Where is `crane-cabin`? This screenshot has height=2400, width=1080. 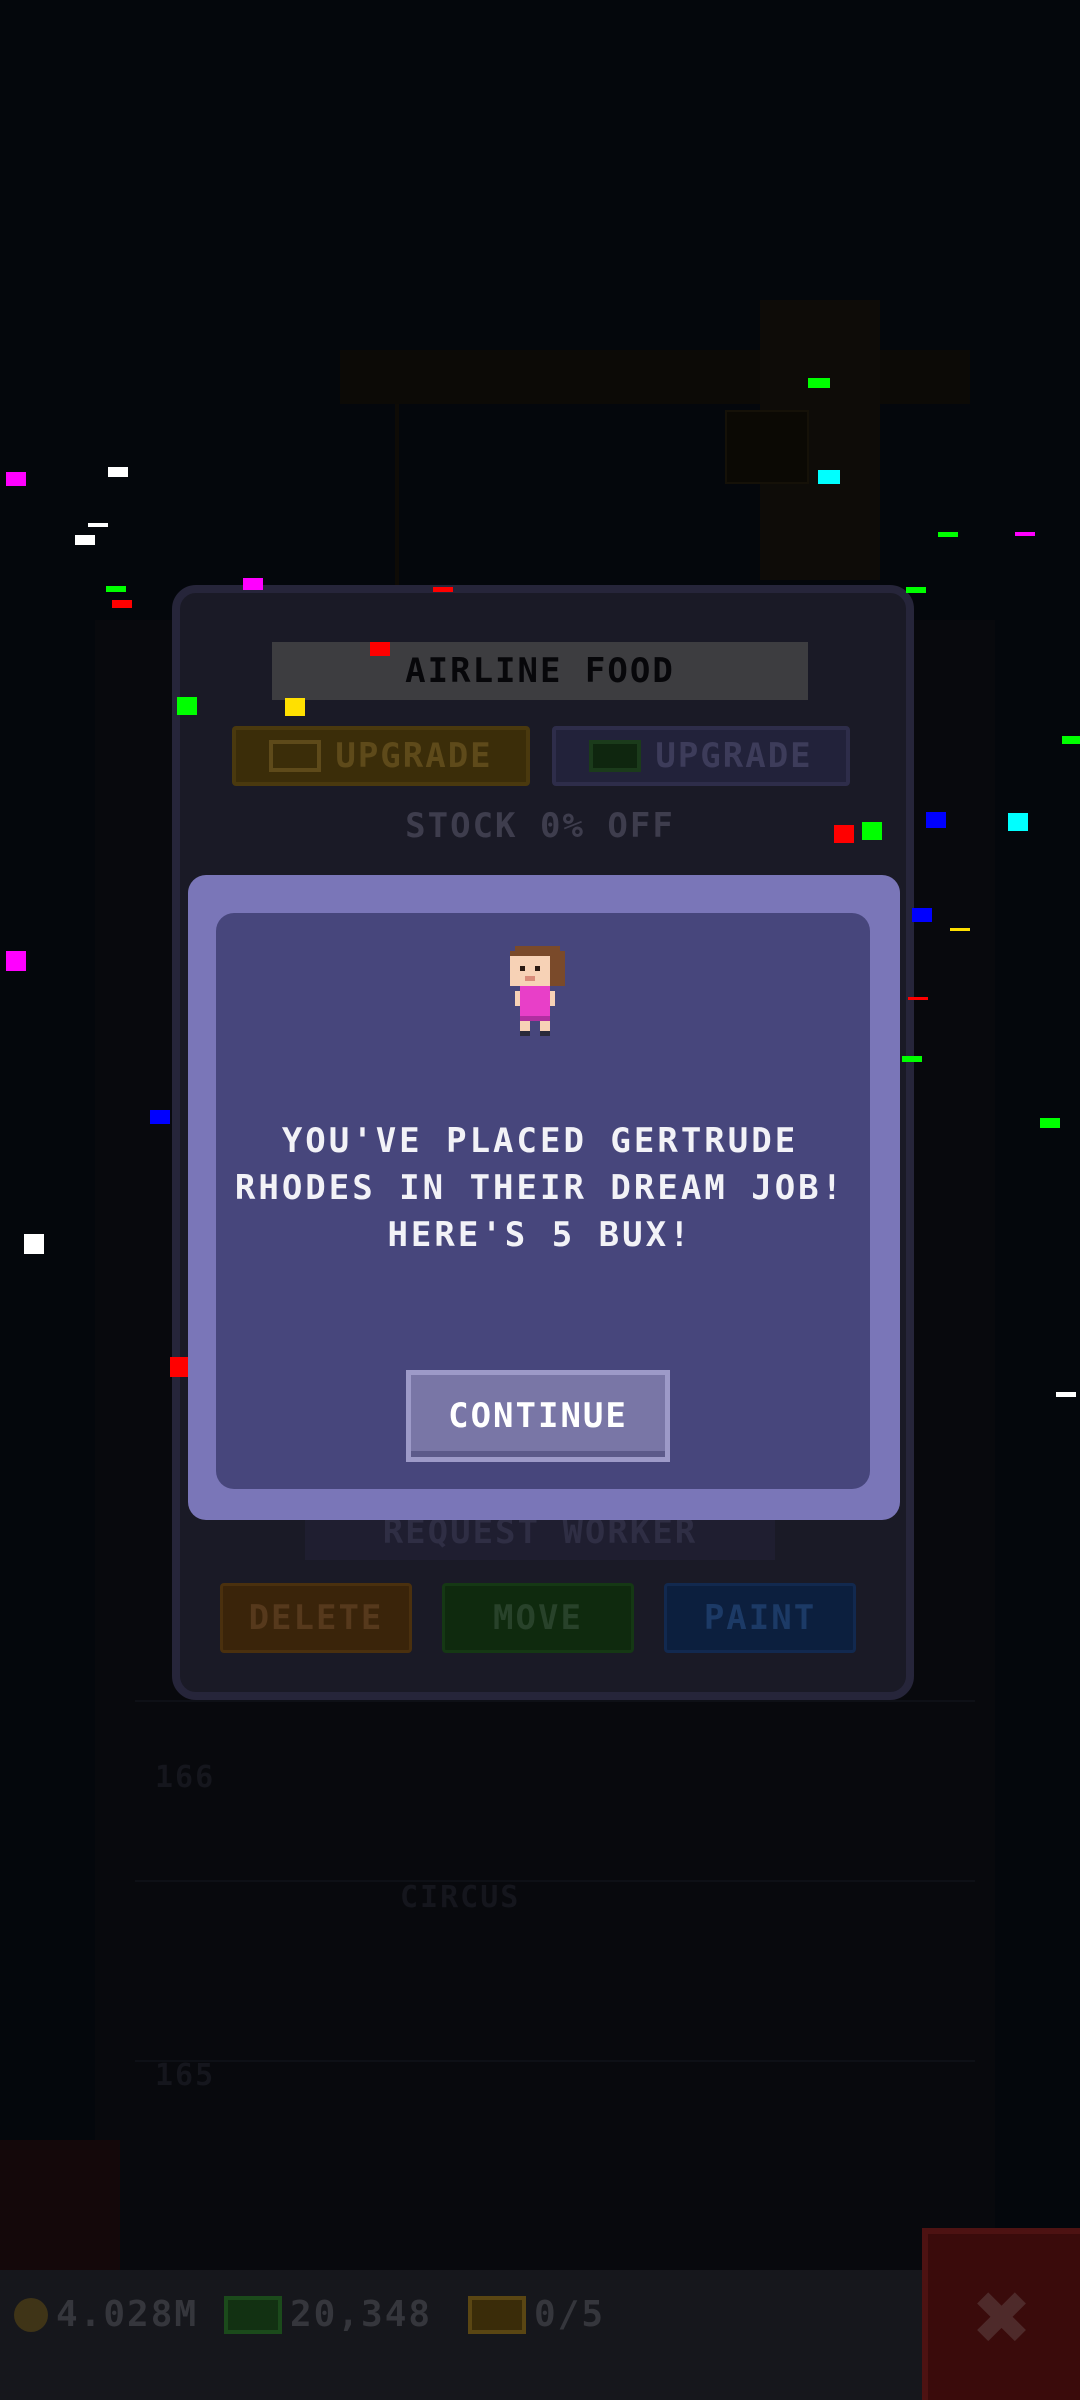 crane-cabin is located at coordinates (767, 447).